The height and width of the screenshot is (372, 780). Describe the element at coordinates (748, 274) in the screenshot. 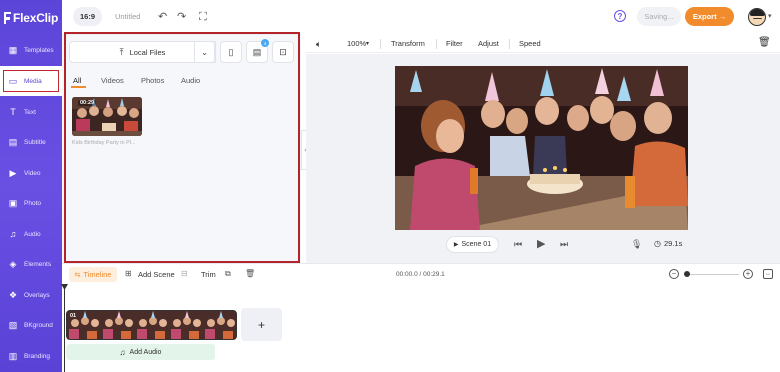

I see `zoom-in-icon: +` at that location.